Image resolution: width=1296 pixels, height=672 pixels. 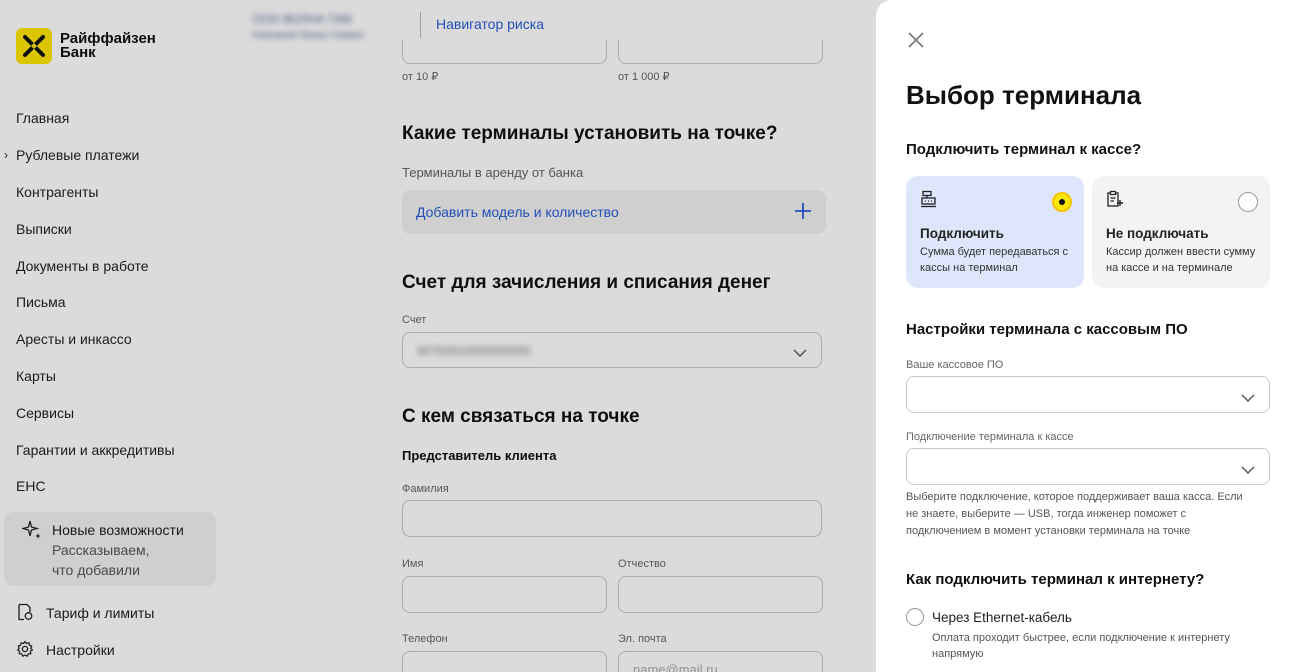 What do you see at coordinates (1248, 202) in the screenshot?
I see `option-no-connect-radio` at bounding box center [1248, 202].